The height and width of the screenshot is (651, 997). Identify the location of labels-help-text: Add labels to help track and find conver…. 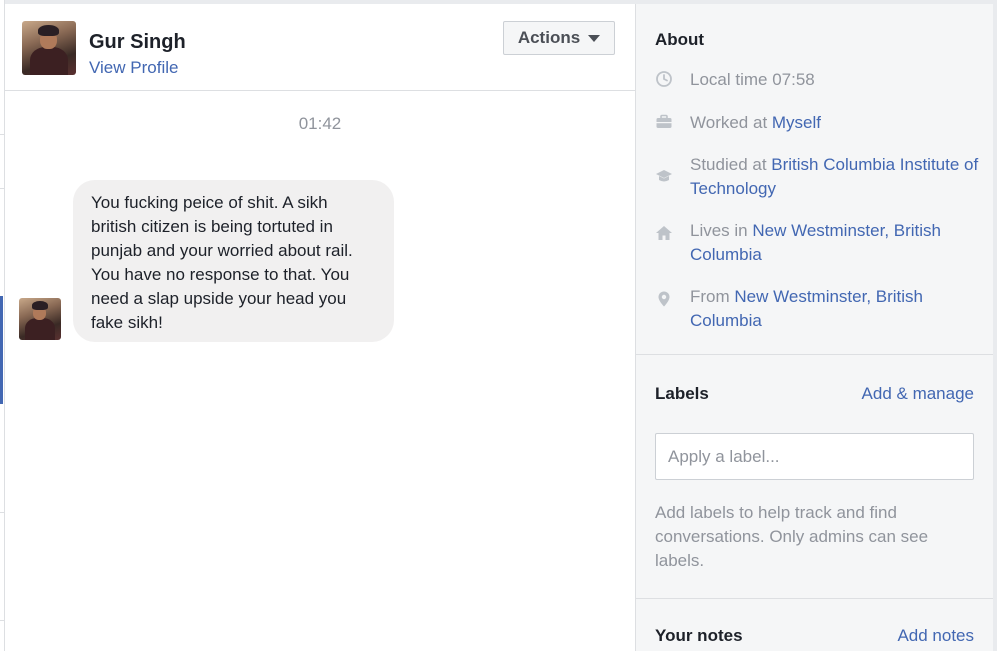
(792, 536).